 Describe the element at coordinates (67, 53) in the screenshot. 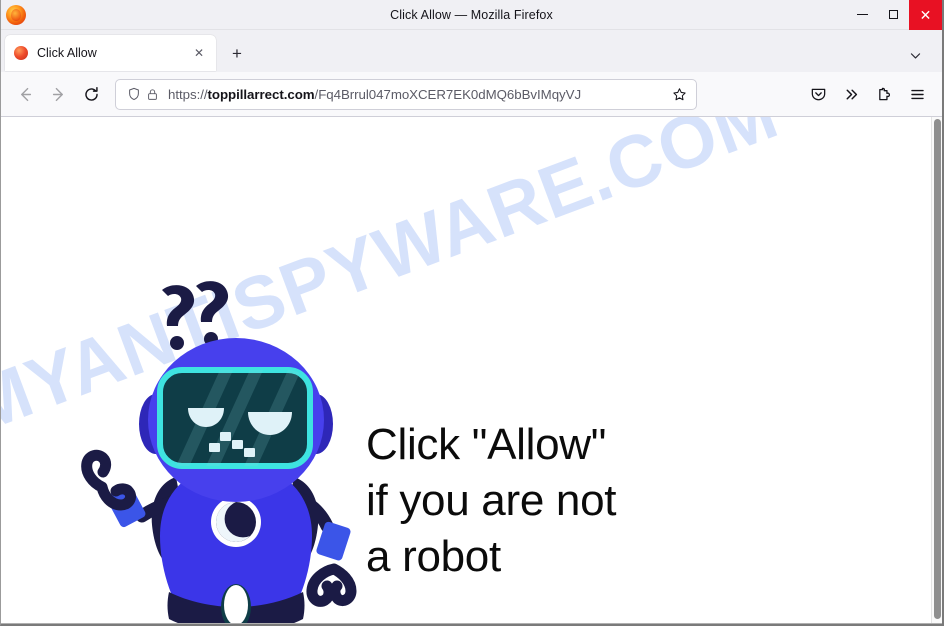

I see `tab-title: Click Allow` at that location.